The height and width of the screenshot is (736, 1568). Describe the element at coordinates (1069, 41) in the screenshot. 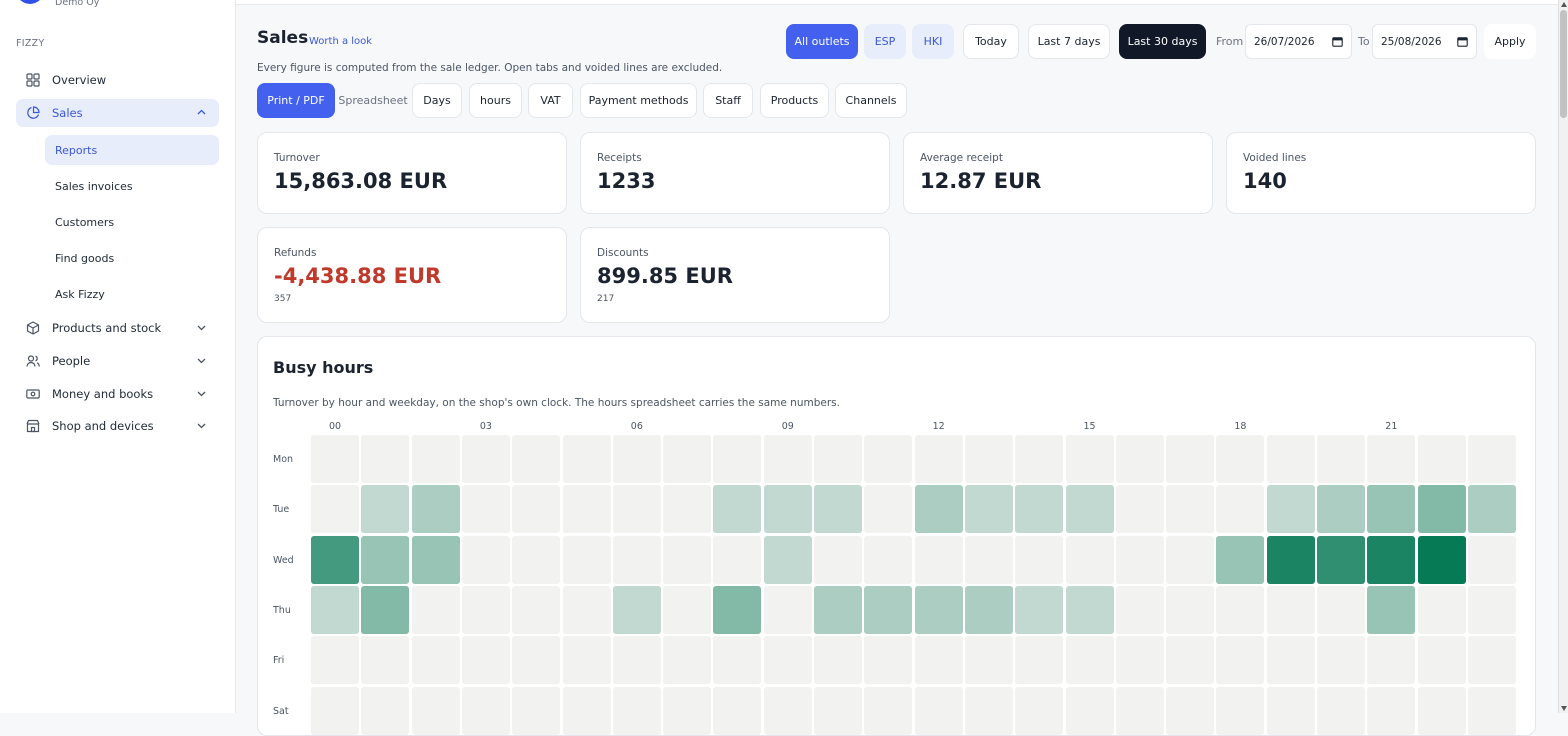

I see `range-last-7-days-button: Last 7 days` at that location.